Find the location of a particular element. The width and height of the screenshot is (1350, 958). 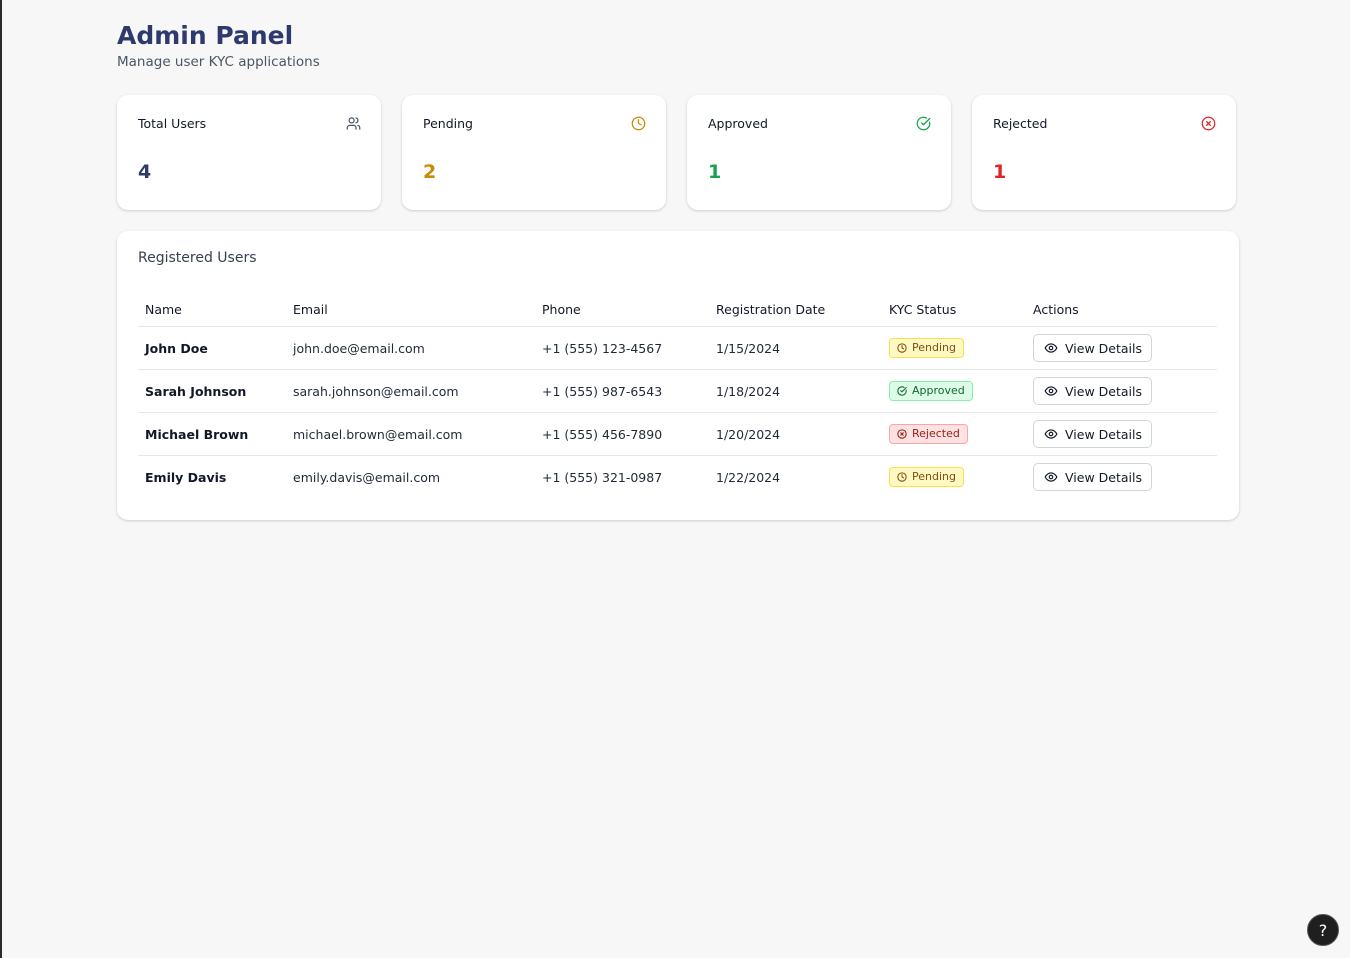

stat-label: Rejected is located at coordinates (1020, 123).